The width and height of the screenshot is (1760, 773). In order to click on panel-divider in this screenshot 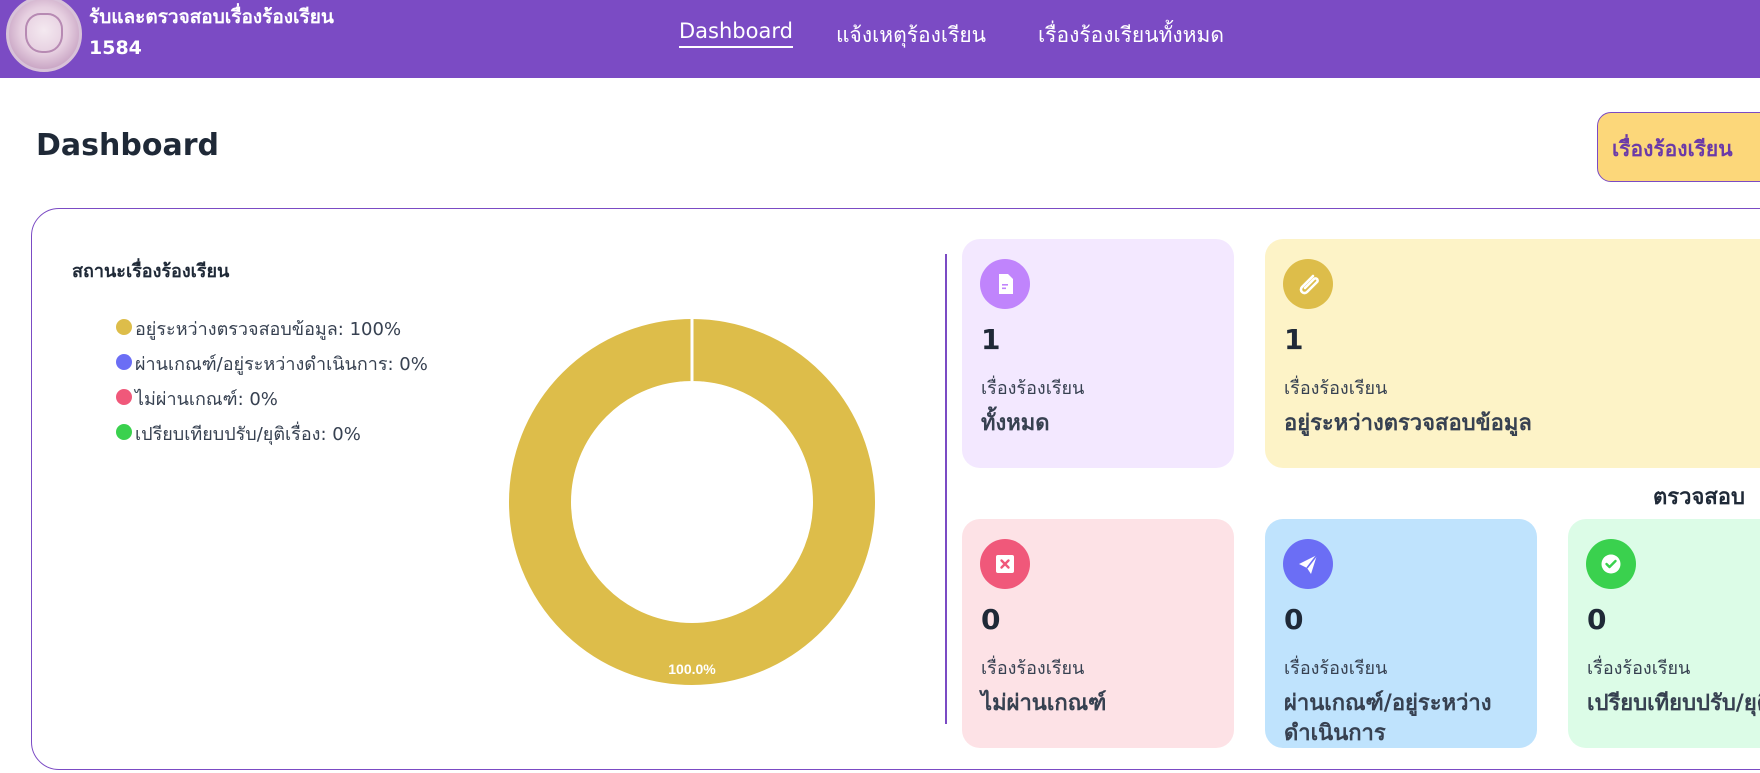, I will do `click(946, 489)`.